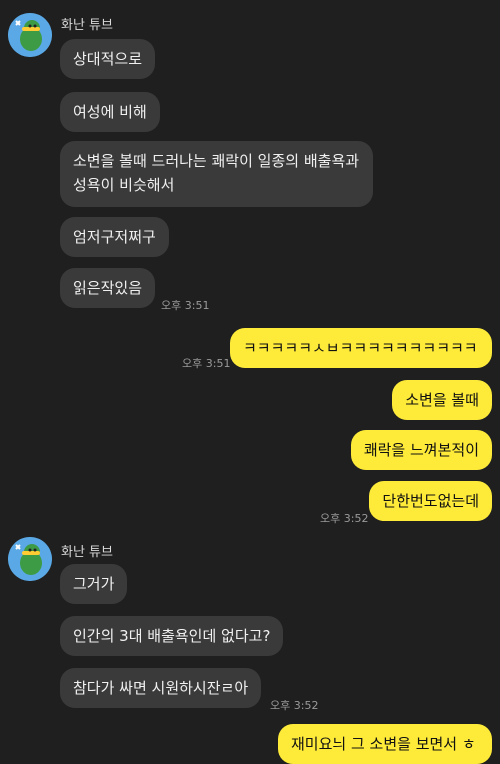 Image resolution: width=500 pixels, height=764 pixels. Describe the element at coordinates (442, 400) in the screenshot. I see `chat-bubble-outgoing: 소변을 볼때` at that location.